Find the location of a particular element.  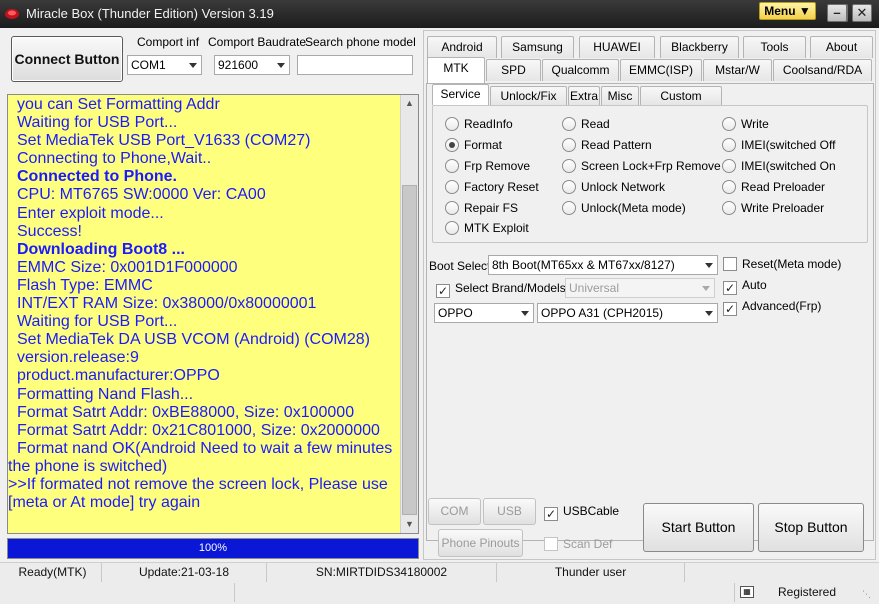

radio-format: Format is located at coordinates (473, 145).